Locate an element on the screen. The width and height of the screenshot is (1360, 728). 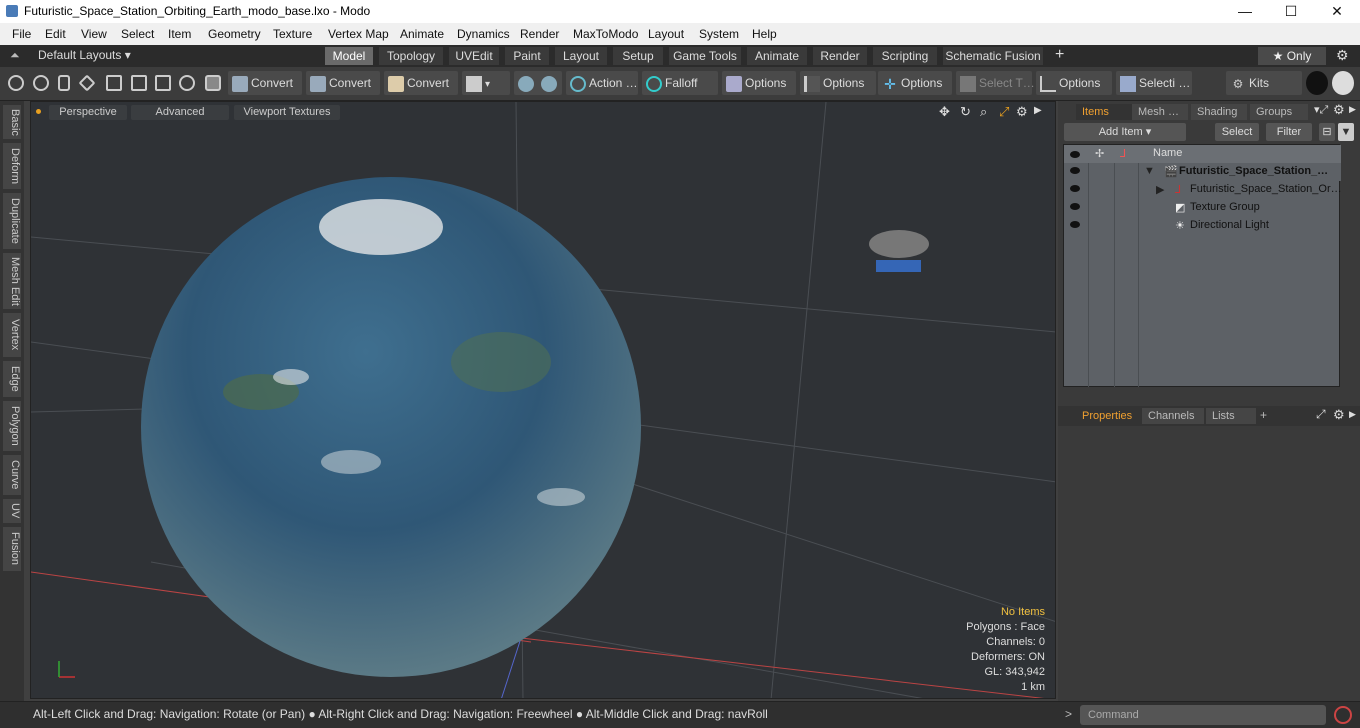
item-mode-icon is located at coordinates (213, 83).